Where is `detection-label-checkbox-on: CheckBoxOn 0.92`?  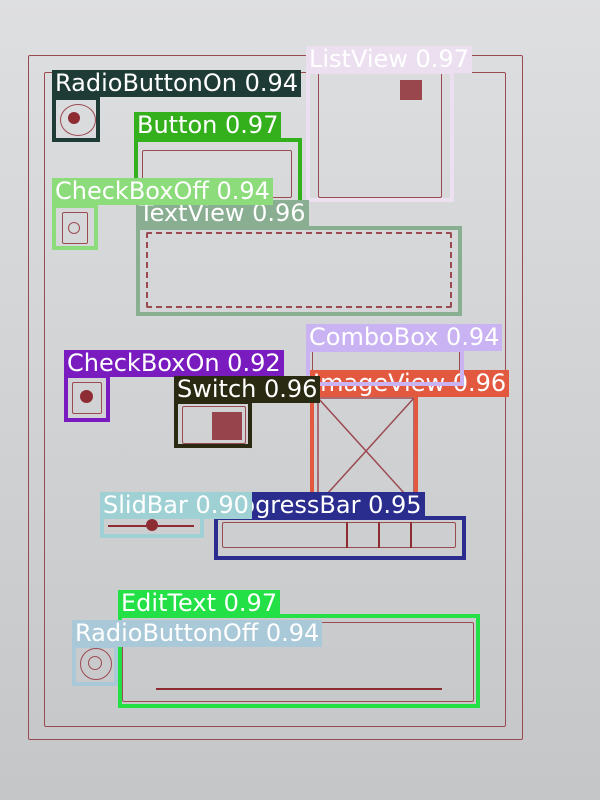
detection-label-checkbox-on: CheckBoxOn 0.92 is located at coordinates (174, 363).